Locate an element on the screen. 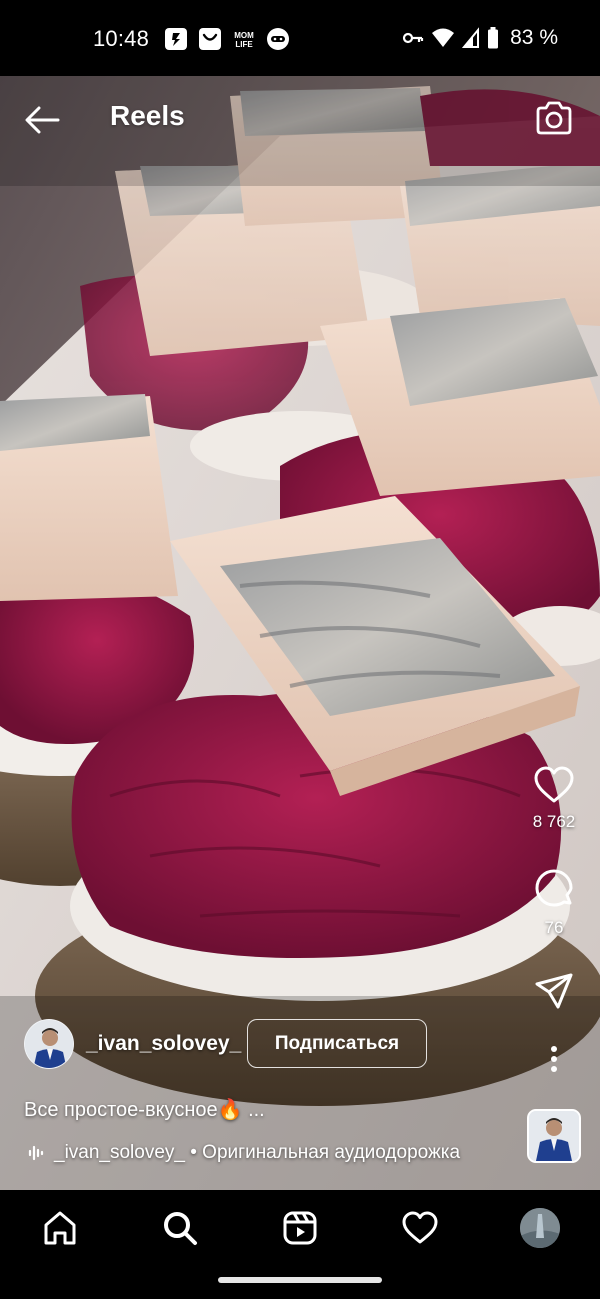  mom-life-icon: MOM LIFE is located at coordinates (244, 39).